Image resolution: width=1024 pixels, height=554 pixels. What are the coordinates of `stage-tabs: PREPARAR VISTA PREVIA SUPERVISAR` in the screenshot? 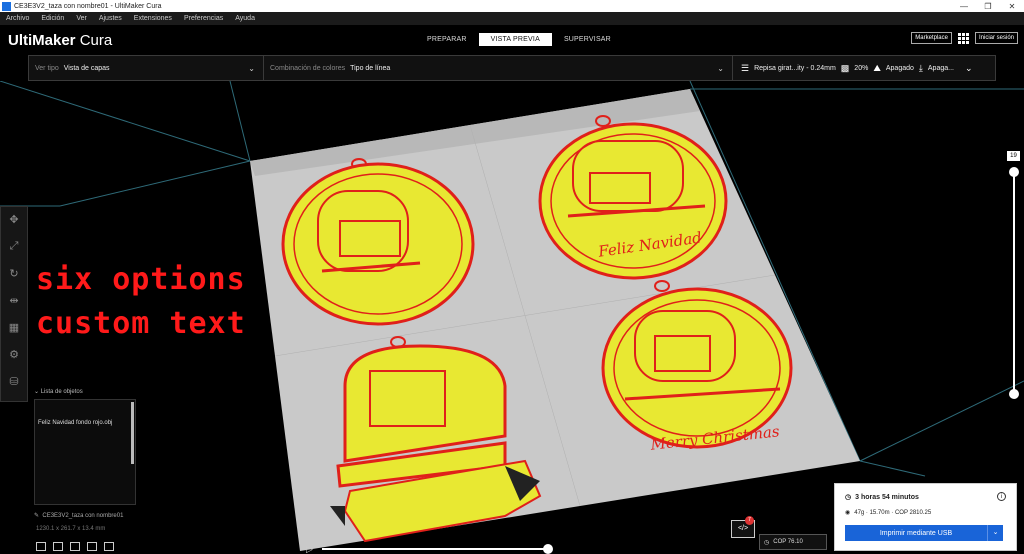 It's located at (519, 39).